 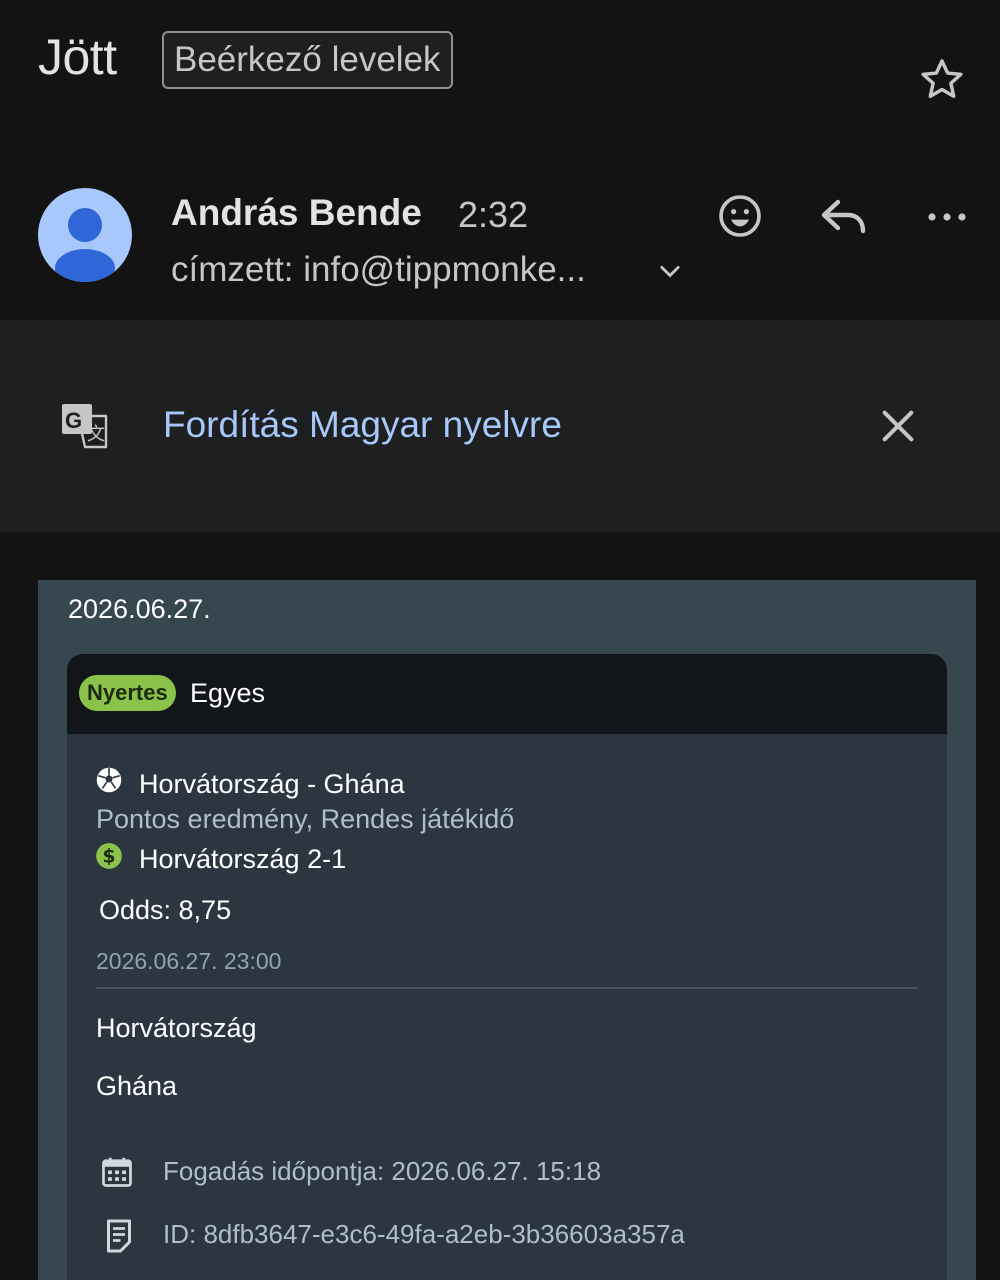 I want to click on close-icon, so click(x=898, y=426).